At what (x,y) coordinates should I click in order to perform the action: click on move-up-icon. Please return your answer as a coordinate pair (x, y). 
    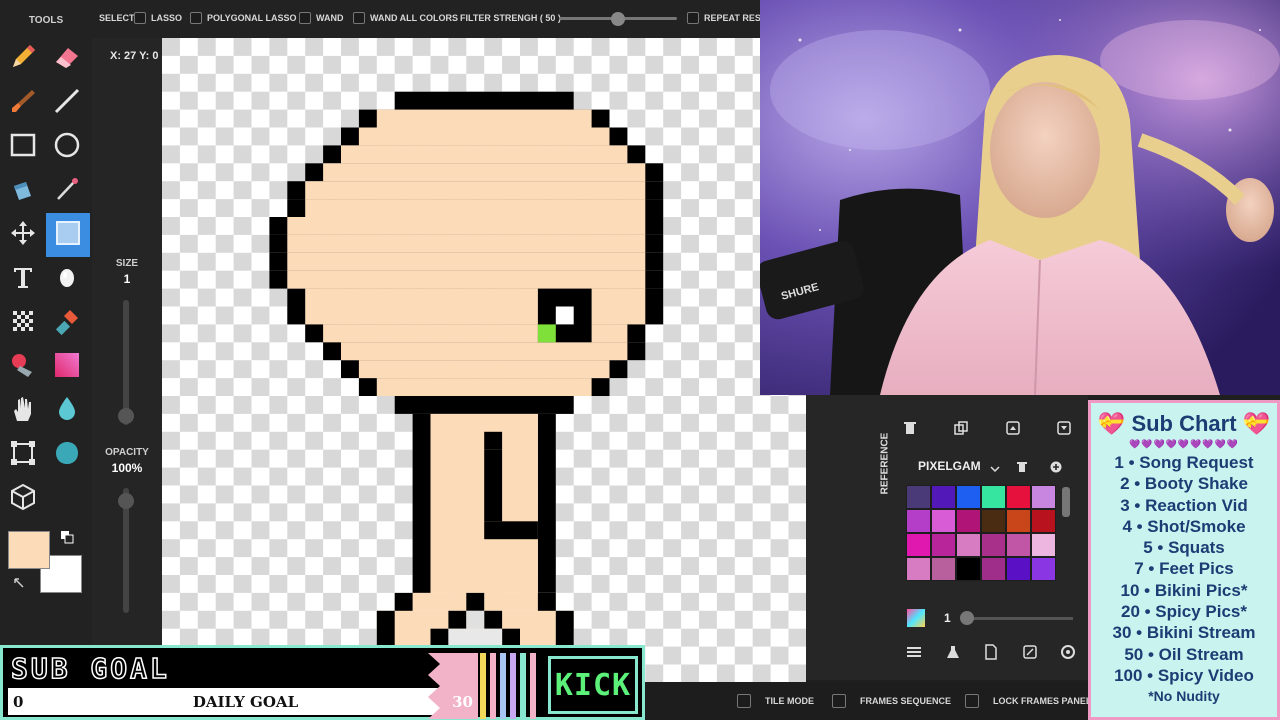
    Looking at the image, I should click on (1013, 430).